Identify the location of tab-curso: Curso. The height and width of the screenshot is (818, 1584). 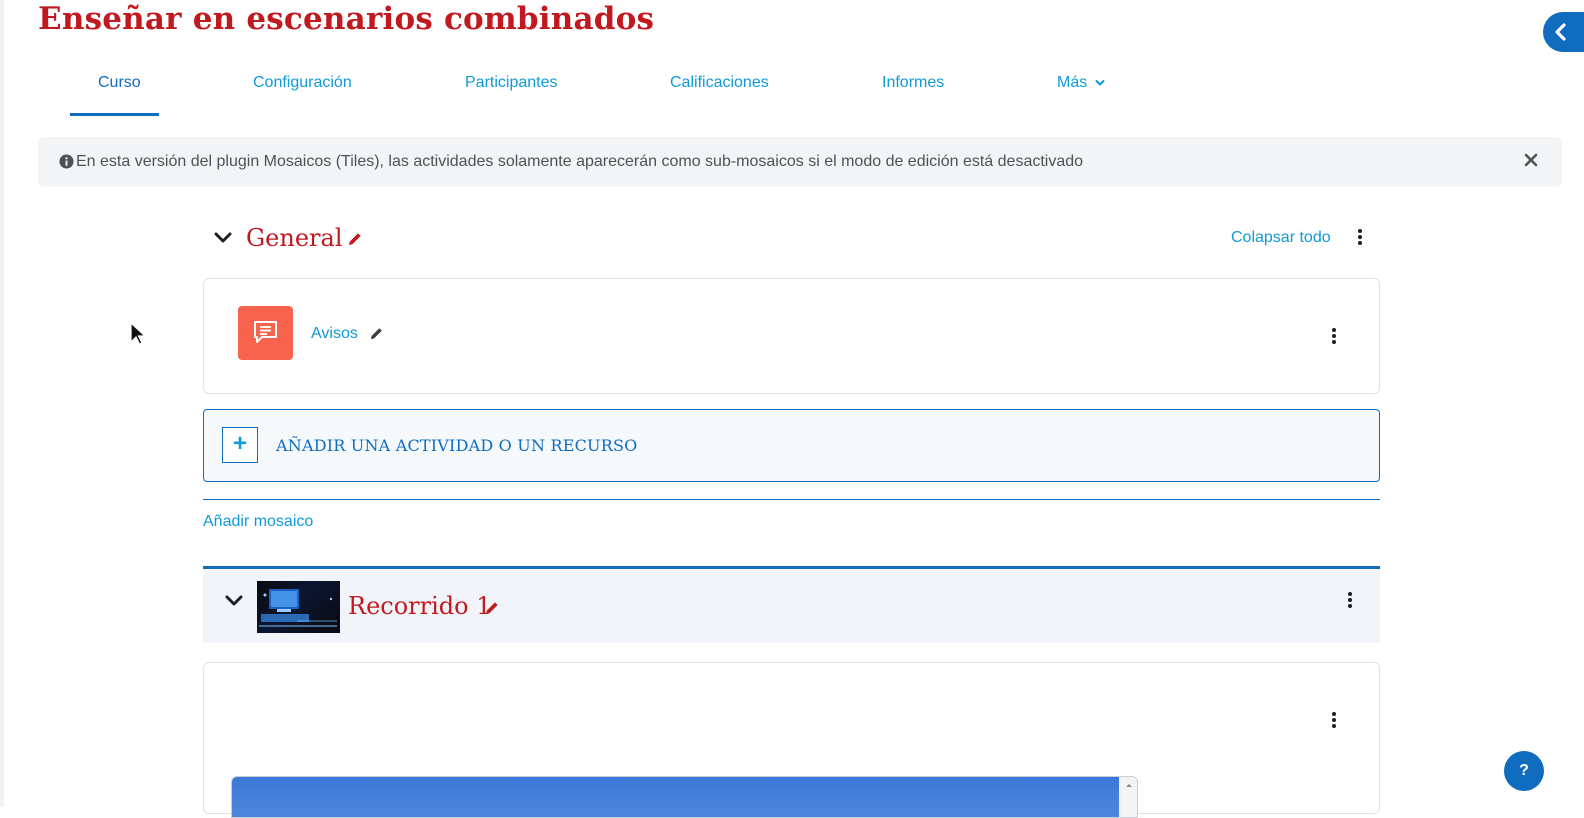
(119, 95).